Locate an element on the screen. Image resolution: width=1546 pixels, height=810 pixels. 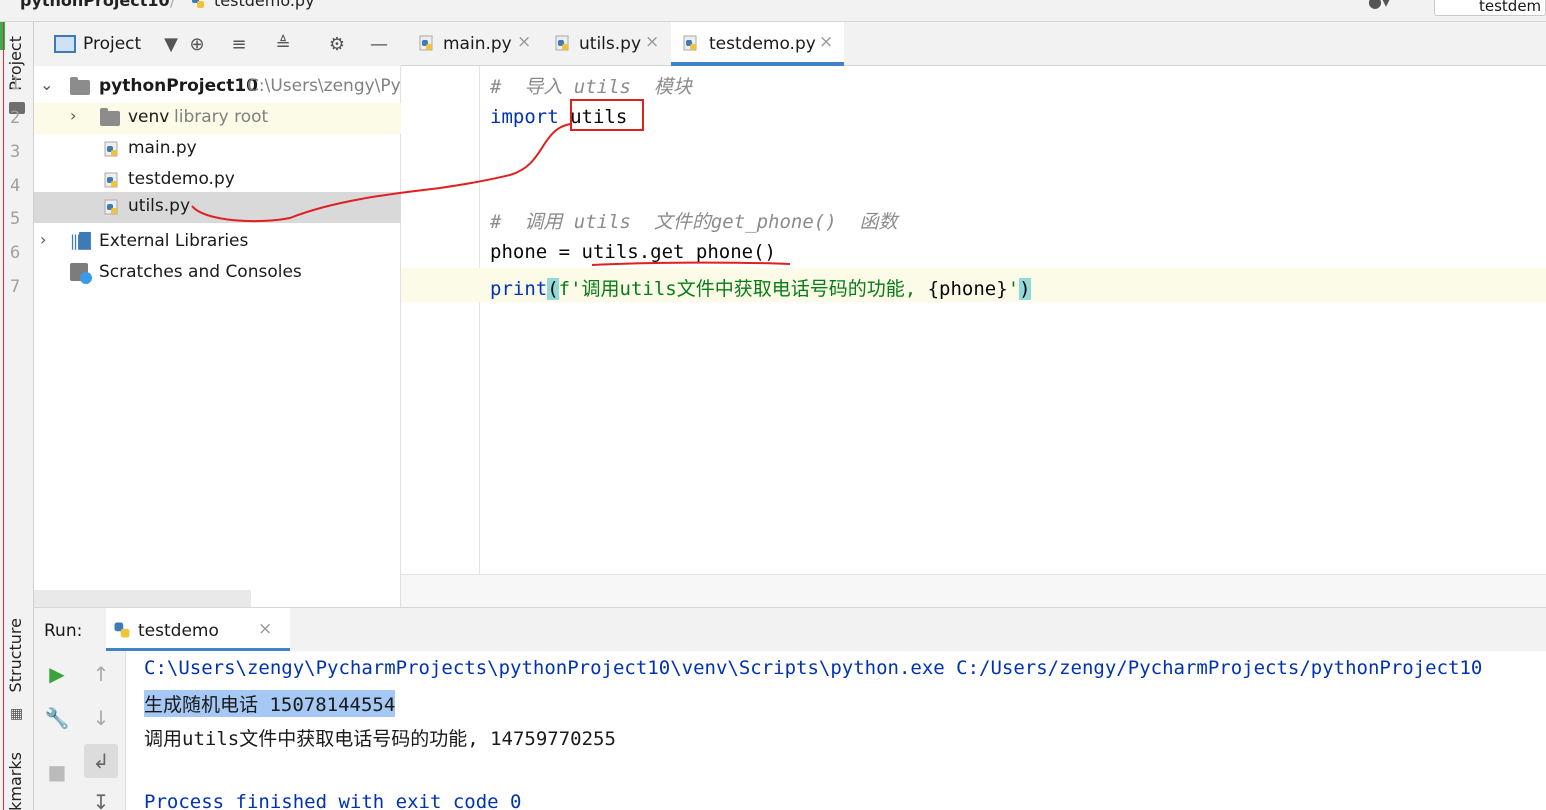
editor-horizontal-scrollbar is located at coordinates (973, 590).